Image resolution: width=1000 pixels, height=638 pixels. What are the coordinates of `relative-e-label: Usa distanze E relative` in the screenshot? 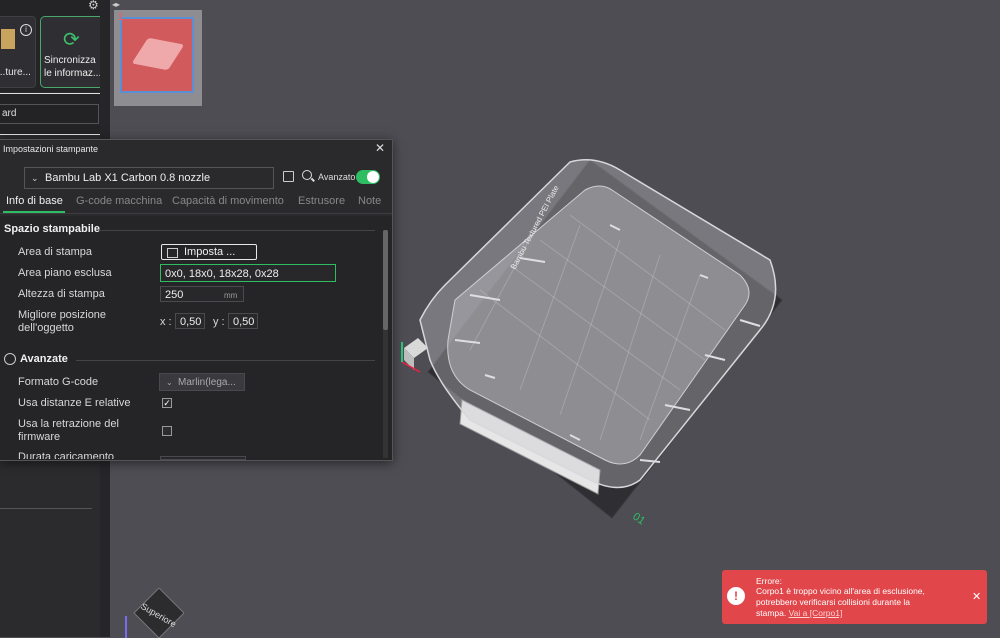 It's located at (74, 403).